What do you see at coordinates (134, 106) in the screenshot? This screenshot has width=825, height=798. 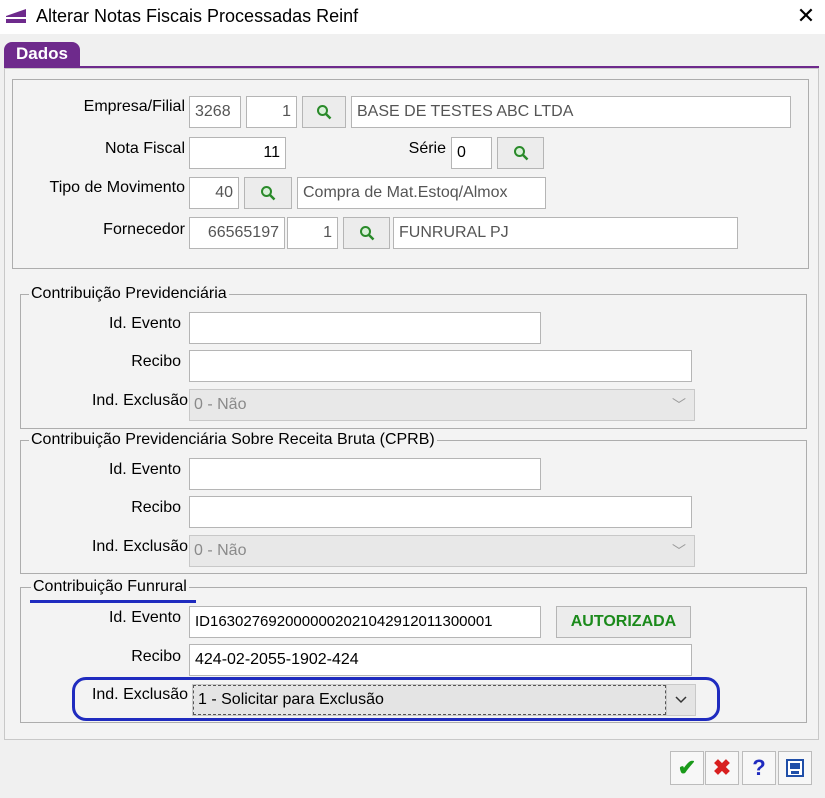 I see `empresa-label: Empresa/Filial` at bounding box center [134, 106].